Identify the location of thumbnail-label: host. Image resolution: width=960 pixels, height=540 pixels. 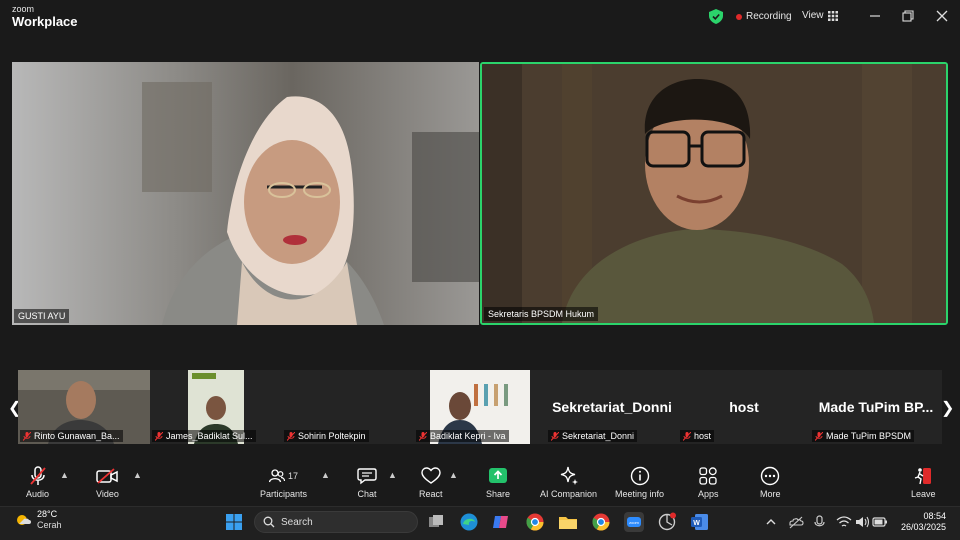
(697, 436).